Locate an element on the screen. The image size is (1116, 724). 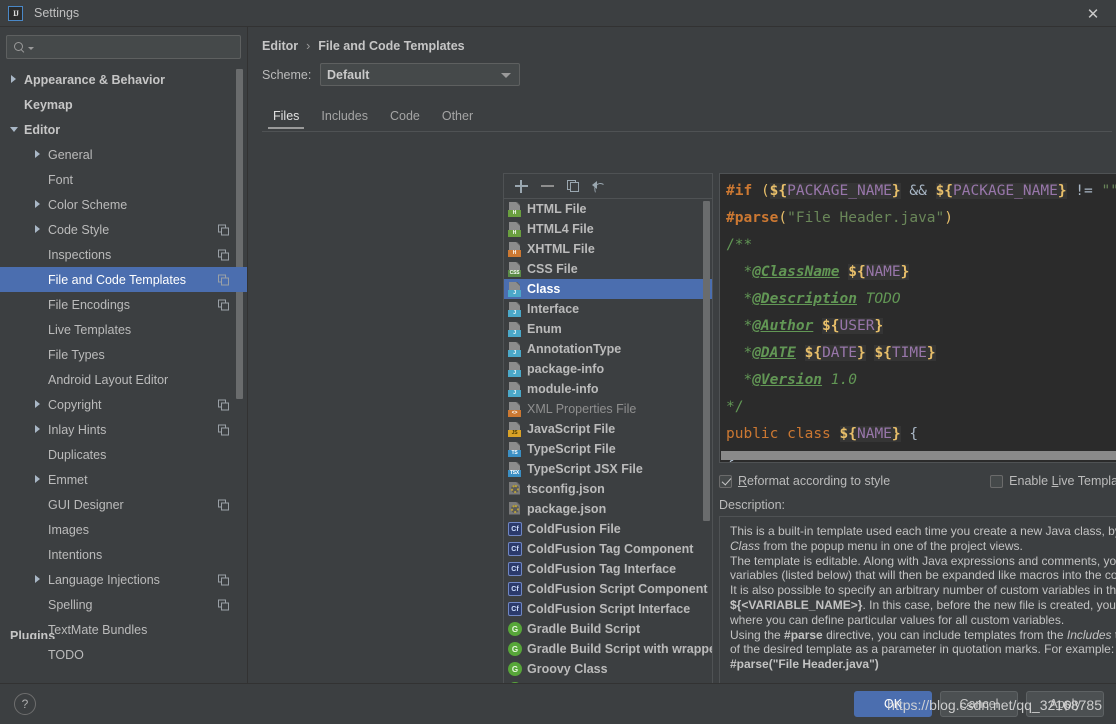
template-list-scrollbar-track is located at coordinates (706, 448).